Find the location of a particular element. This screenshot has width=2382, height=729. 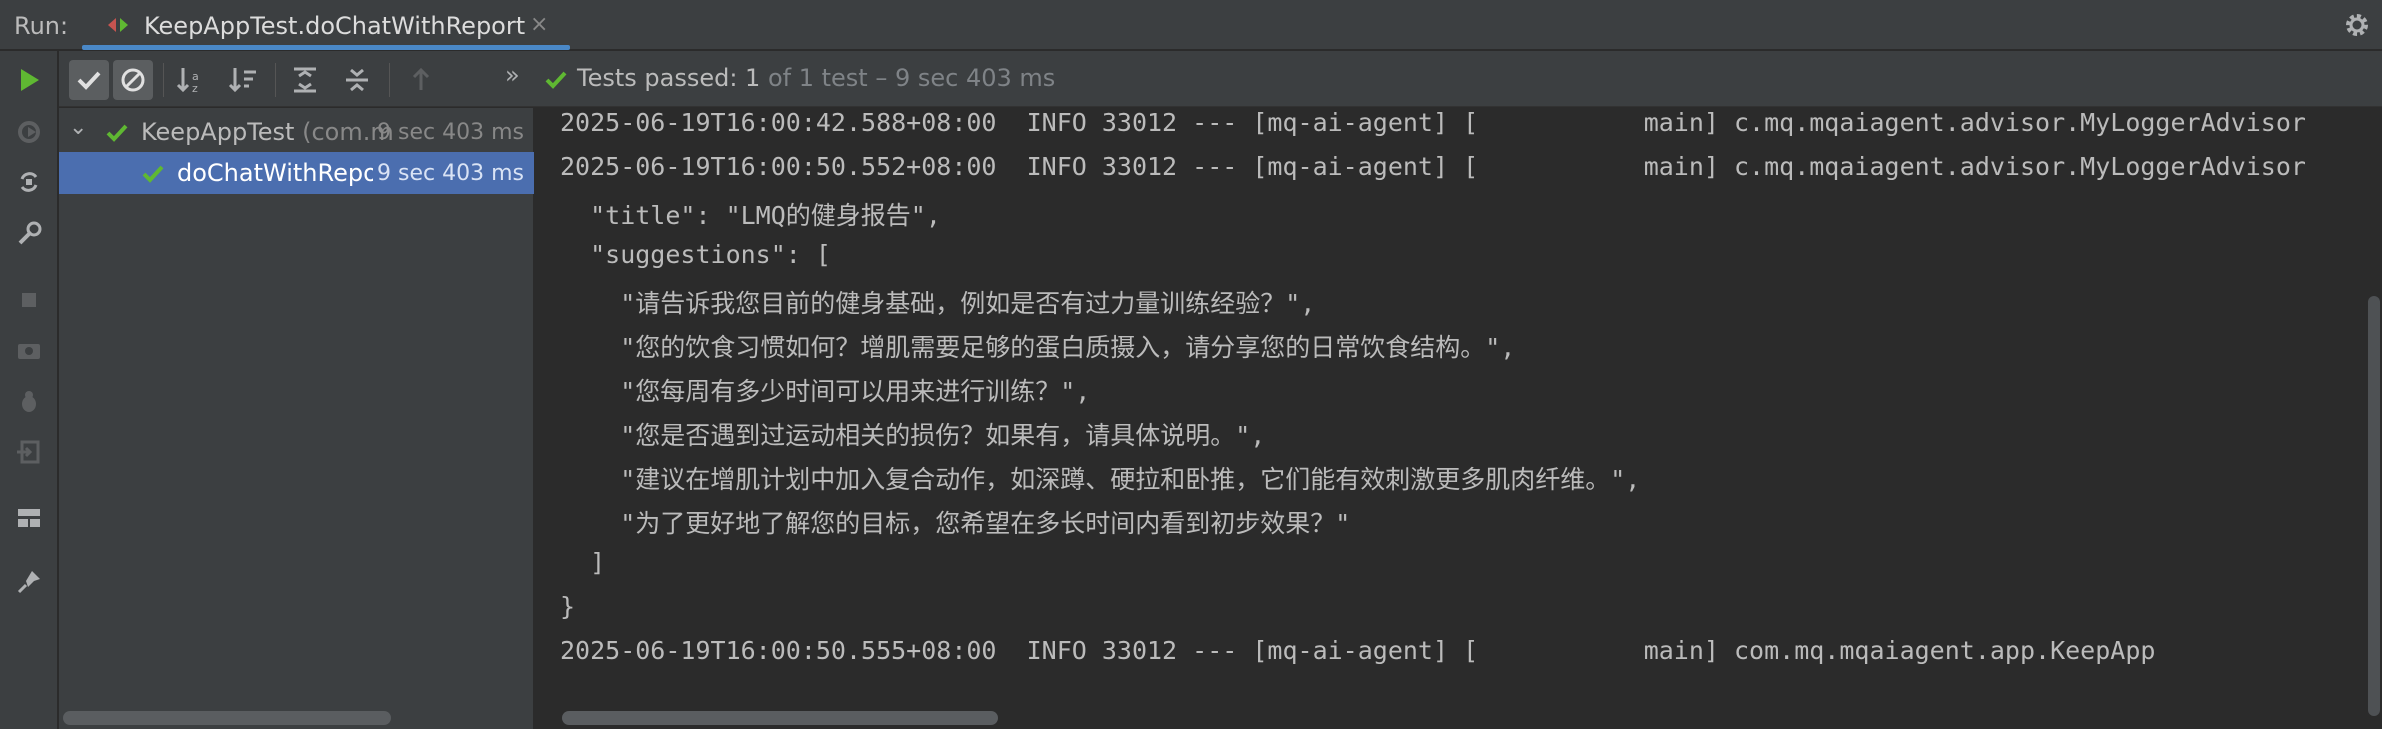

expand-all-button is located at coordinates (305, 80).